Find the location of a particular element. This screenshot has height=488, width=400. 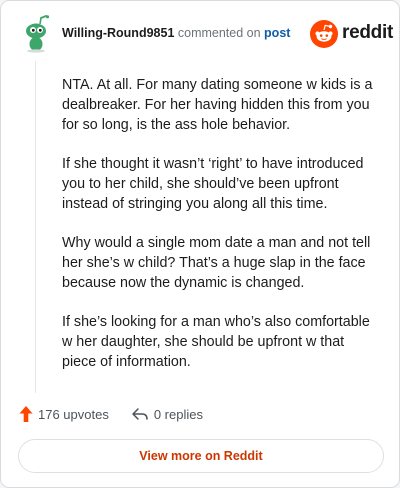

reddit-wordmark: reddit is located at coordinates (367, 32).